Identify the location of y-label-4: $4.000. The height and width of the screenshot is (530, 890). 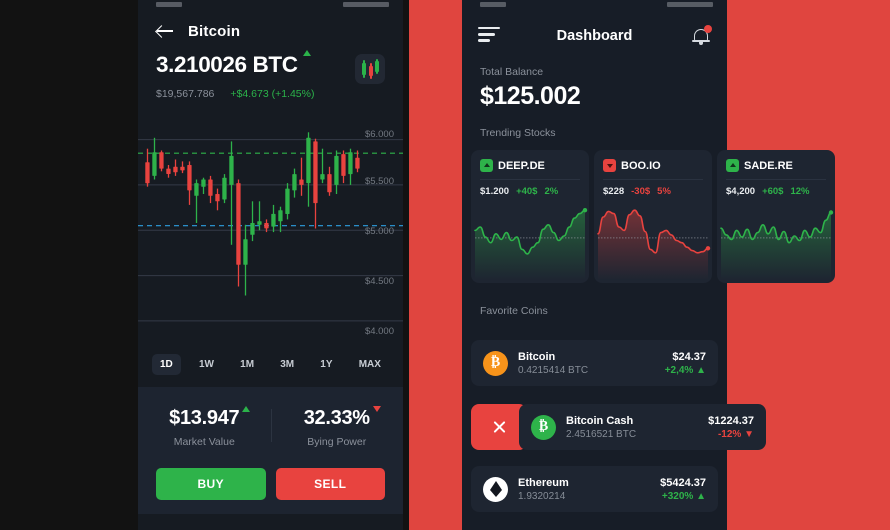
(379, 331).